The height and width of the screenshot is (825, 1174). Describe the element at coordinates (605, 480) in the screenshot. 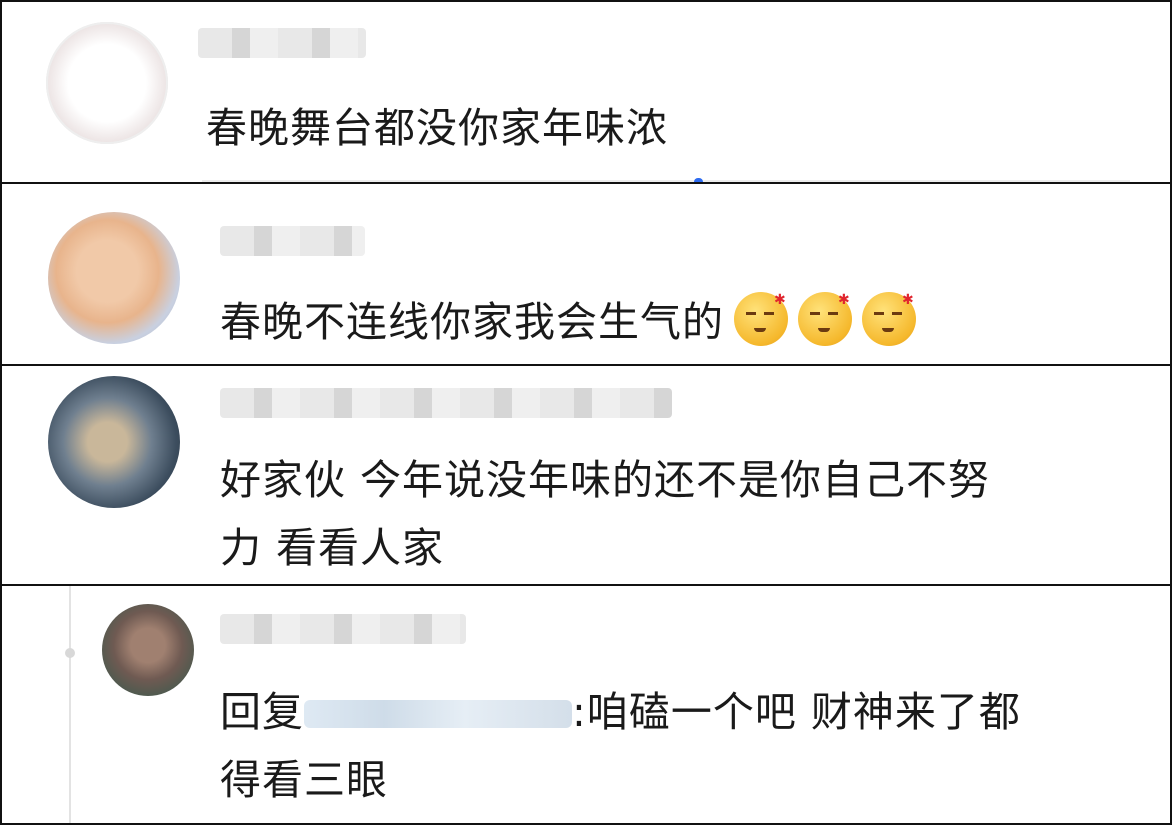

I see `comment-text-line1: 好家伙 今年说没年味的还不是你自己不努` at that location.